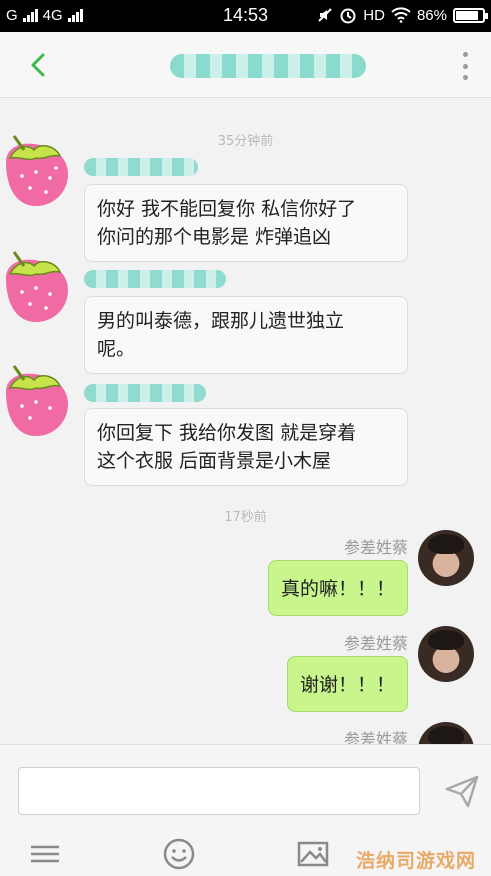 This screenshot has height=876, width=491. I want to click on status-icons: HD 86%, so click(402, 15).